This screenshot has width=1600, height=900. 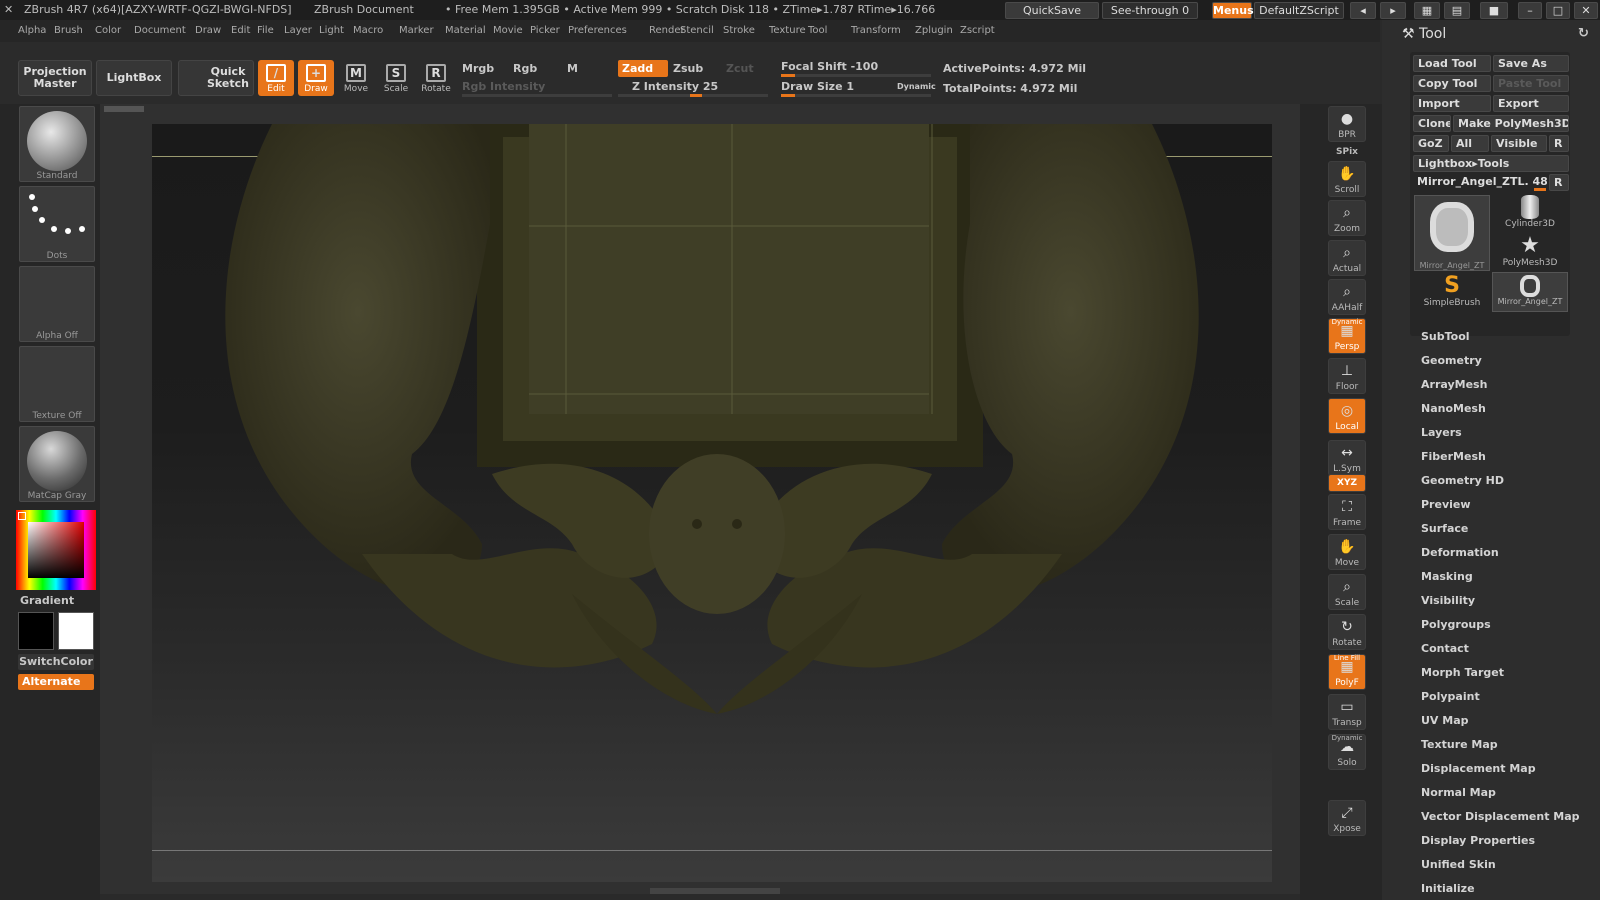 What do you see at coordinates (1458, 792) in the screenshot?
I see `tool-section-normal-map: Normal Map` at bounding box center [1458, 792].